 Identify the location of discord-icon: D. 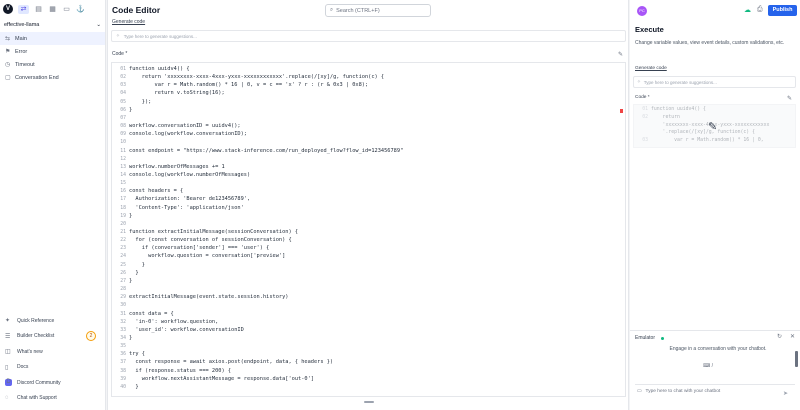
(8, 383).